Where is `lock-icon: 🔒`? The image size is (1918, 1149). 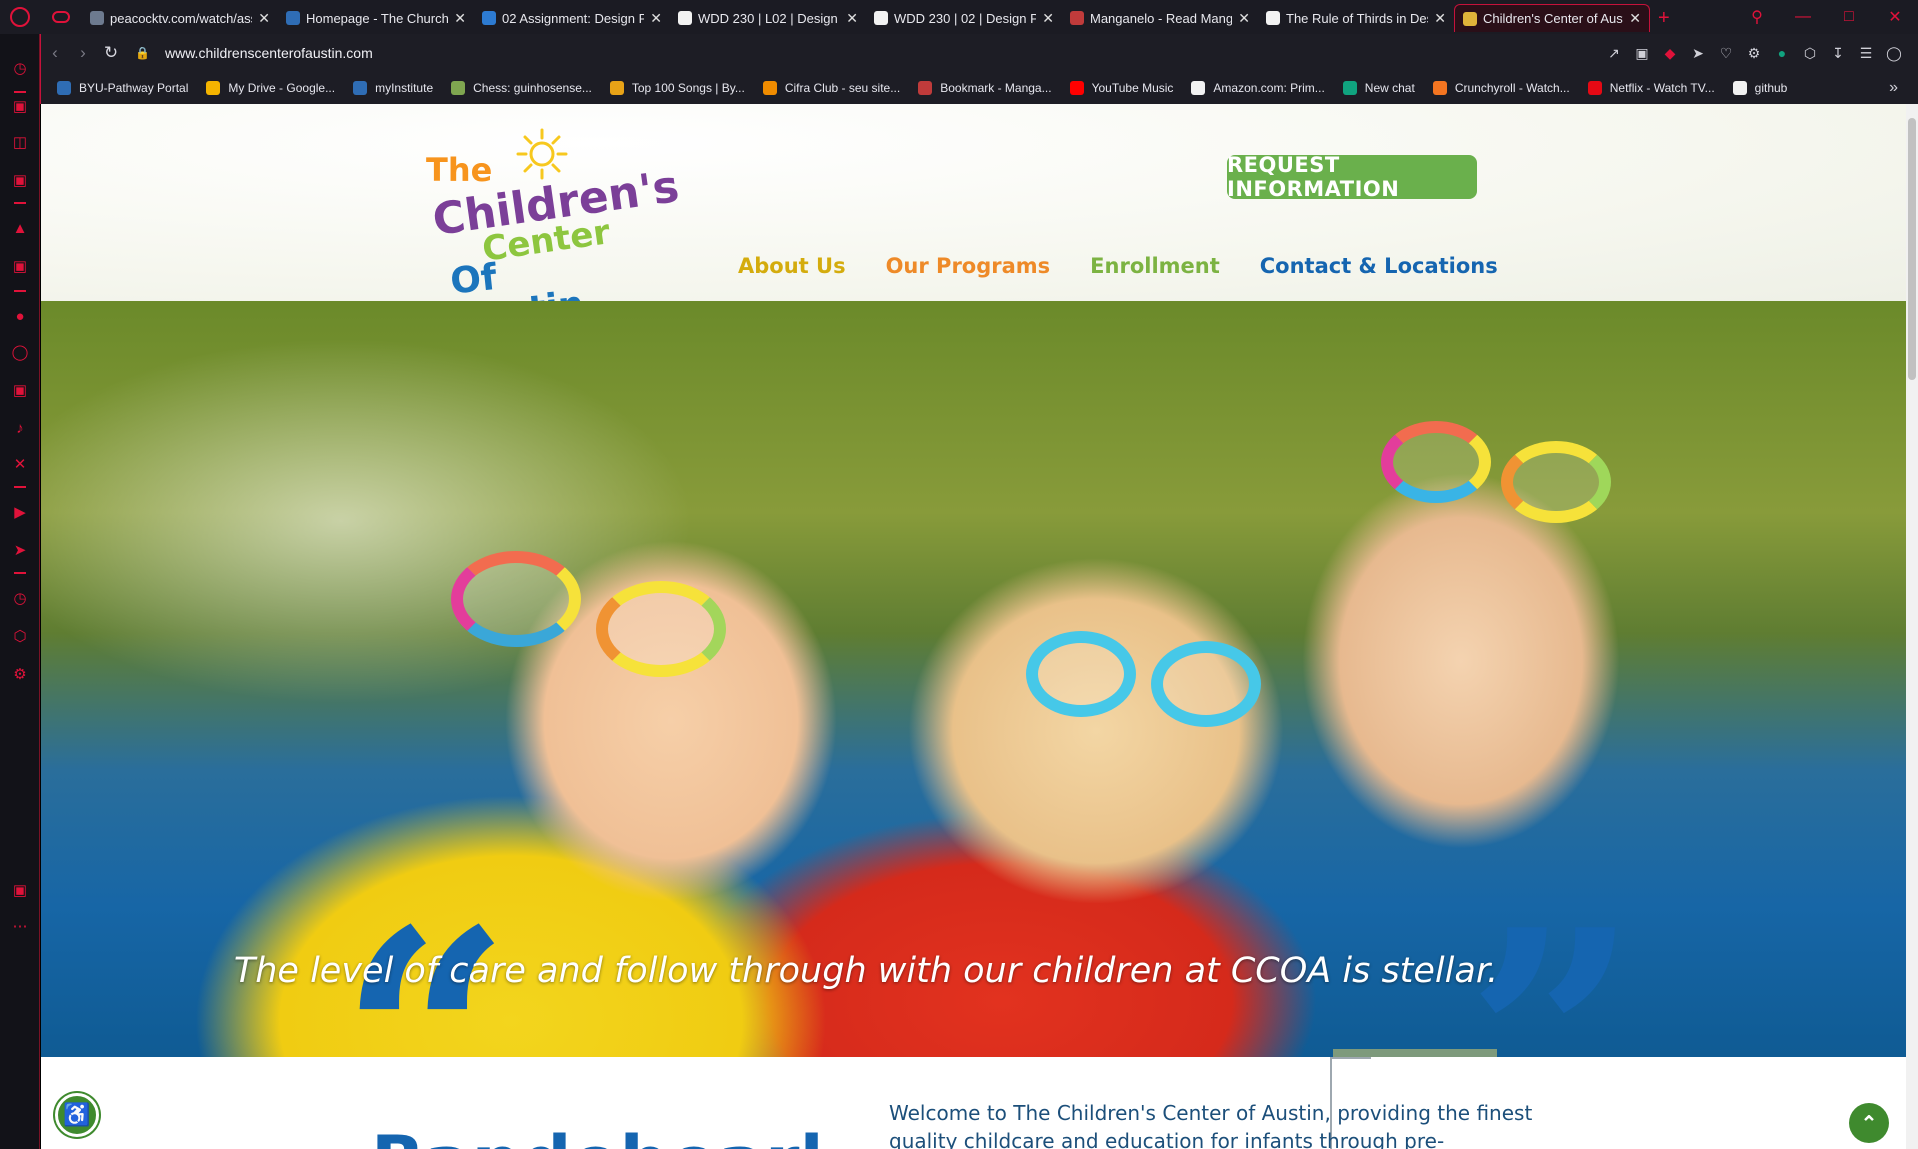
lock-icon: 🔒 is located at coordinates (142, 53).